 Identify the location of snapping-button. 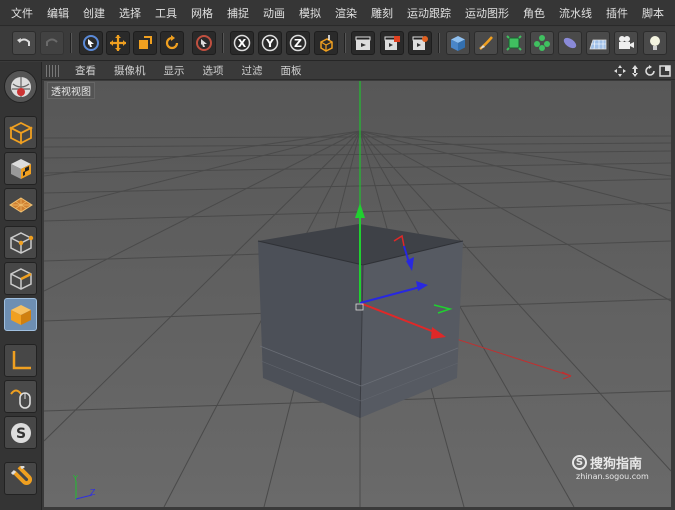
(20, 478).